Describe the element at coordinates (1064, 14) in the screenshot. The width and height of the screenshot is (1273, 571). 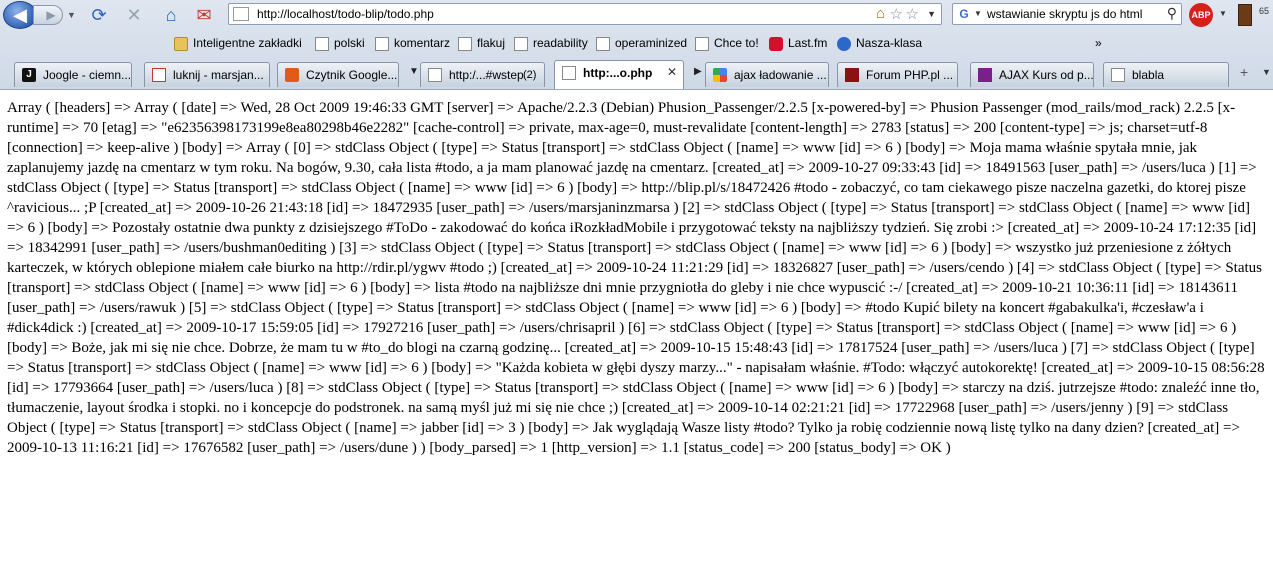
I see `search-input: wstawianie skryptu js do html` at that location.